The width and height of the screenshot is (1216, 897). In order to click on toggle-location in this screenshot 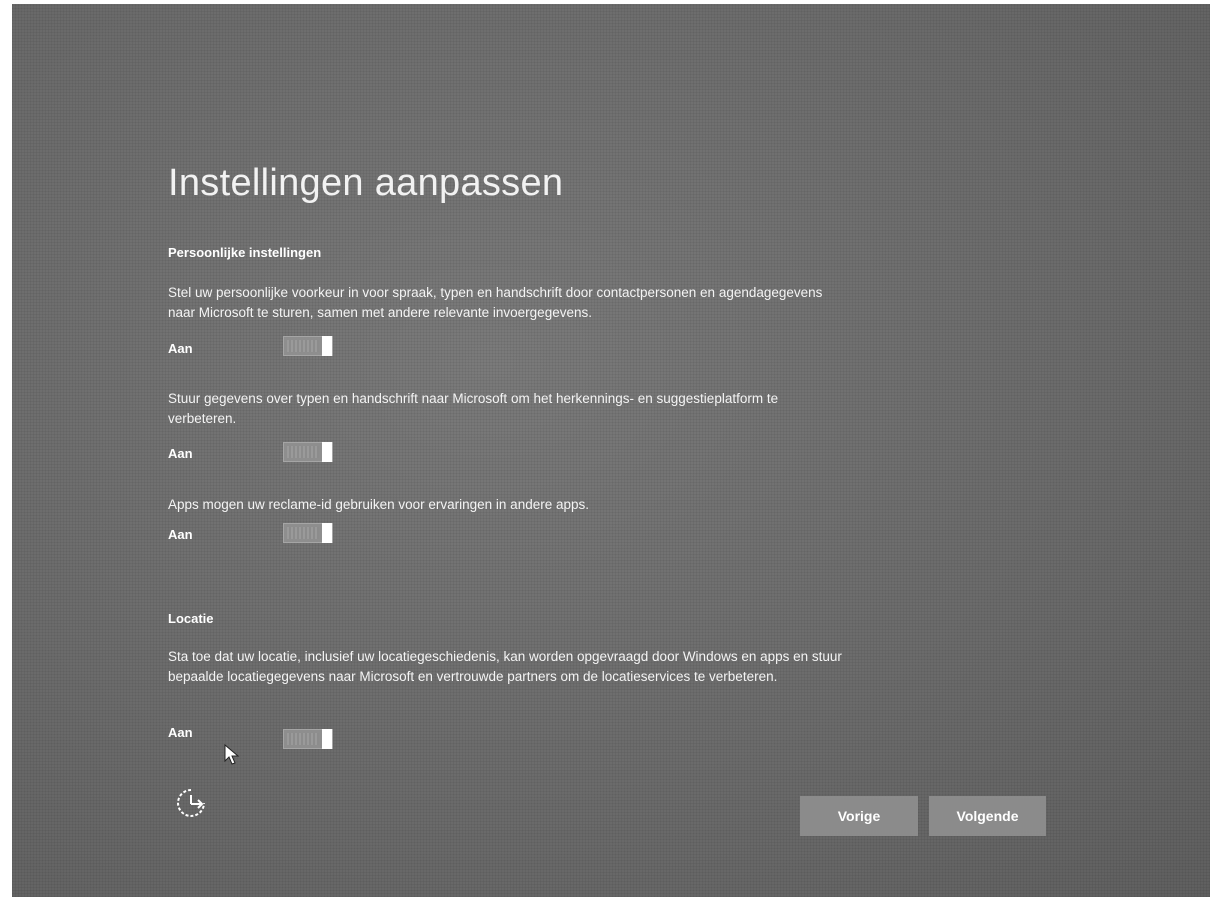, I will do `click(308, 739)`.